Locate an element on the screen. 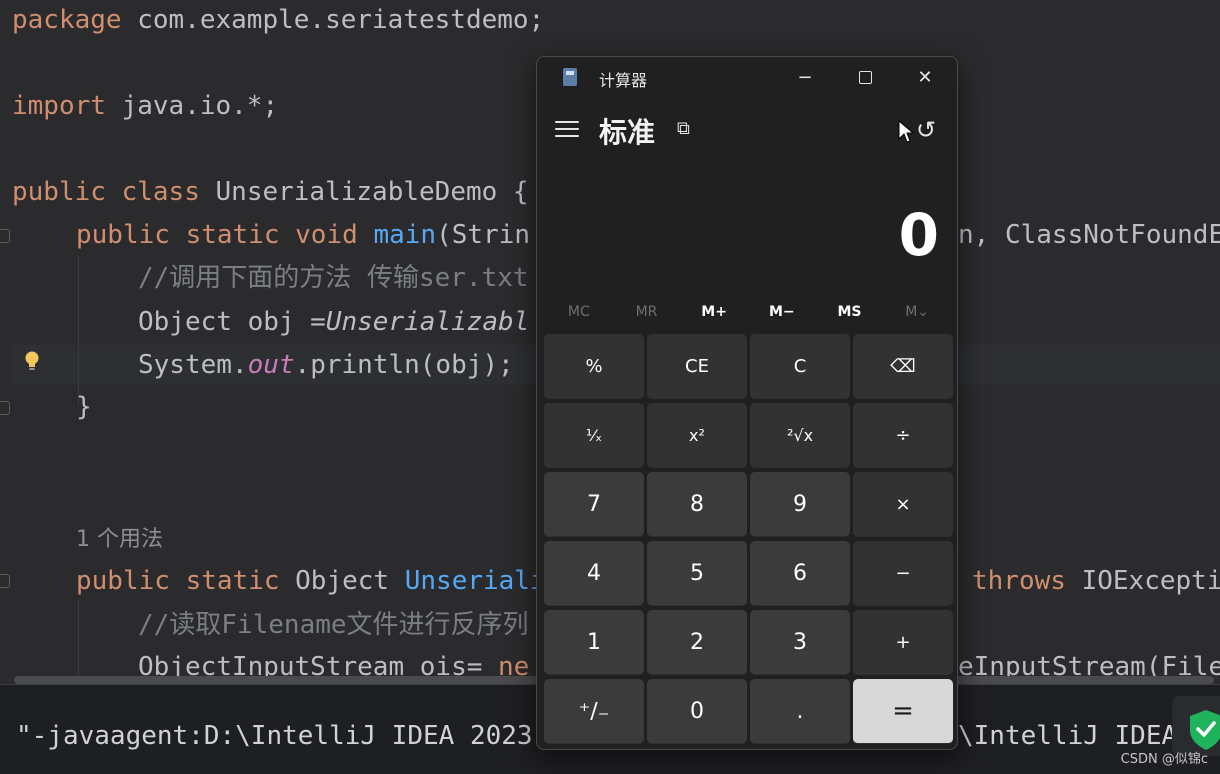 The image size is (1220, 774). maximize-button is located at coordinates (865, 77).